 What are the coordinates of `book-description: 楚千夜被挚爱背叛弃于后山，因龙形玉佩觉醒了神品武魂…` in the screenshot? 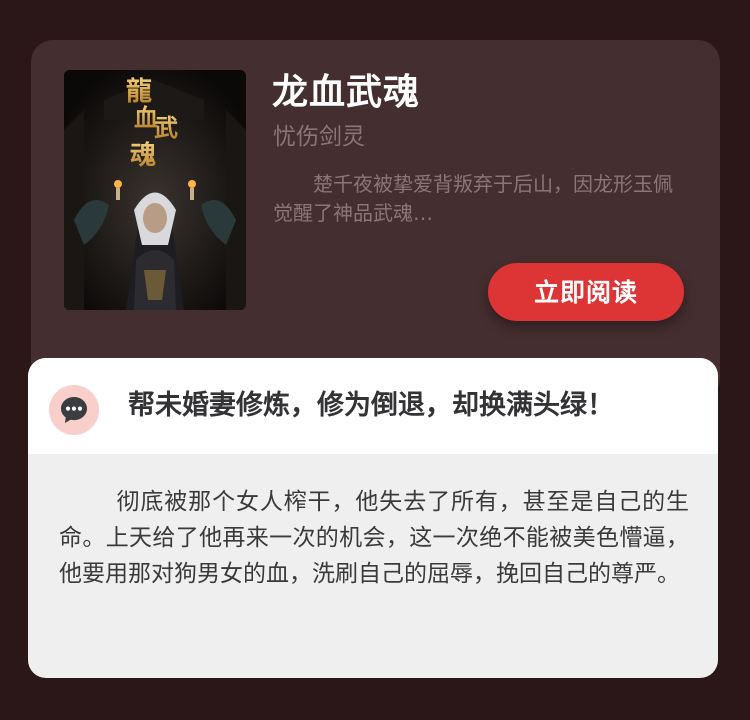 It's located at (473, 198).